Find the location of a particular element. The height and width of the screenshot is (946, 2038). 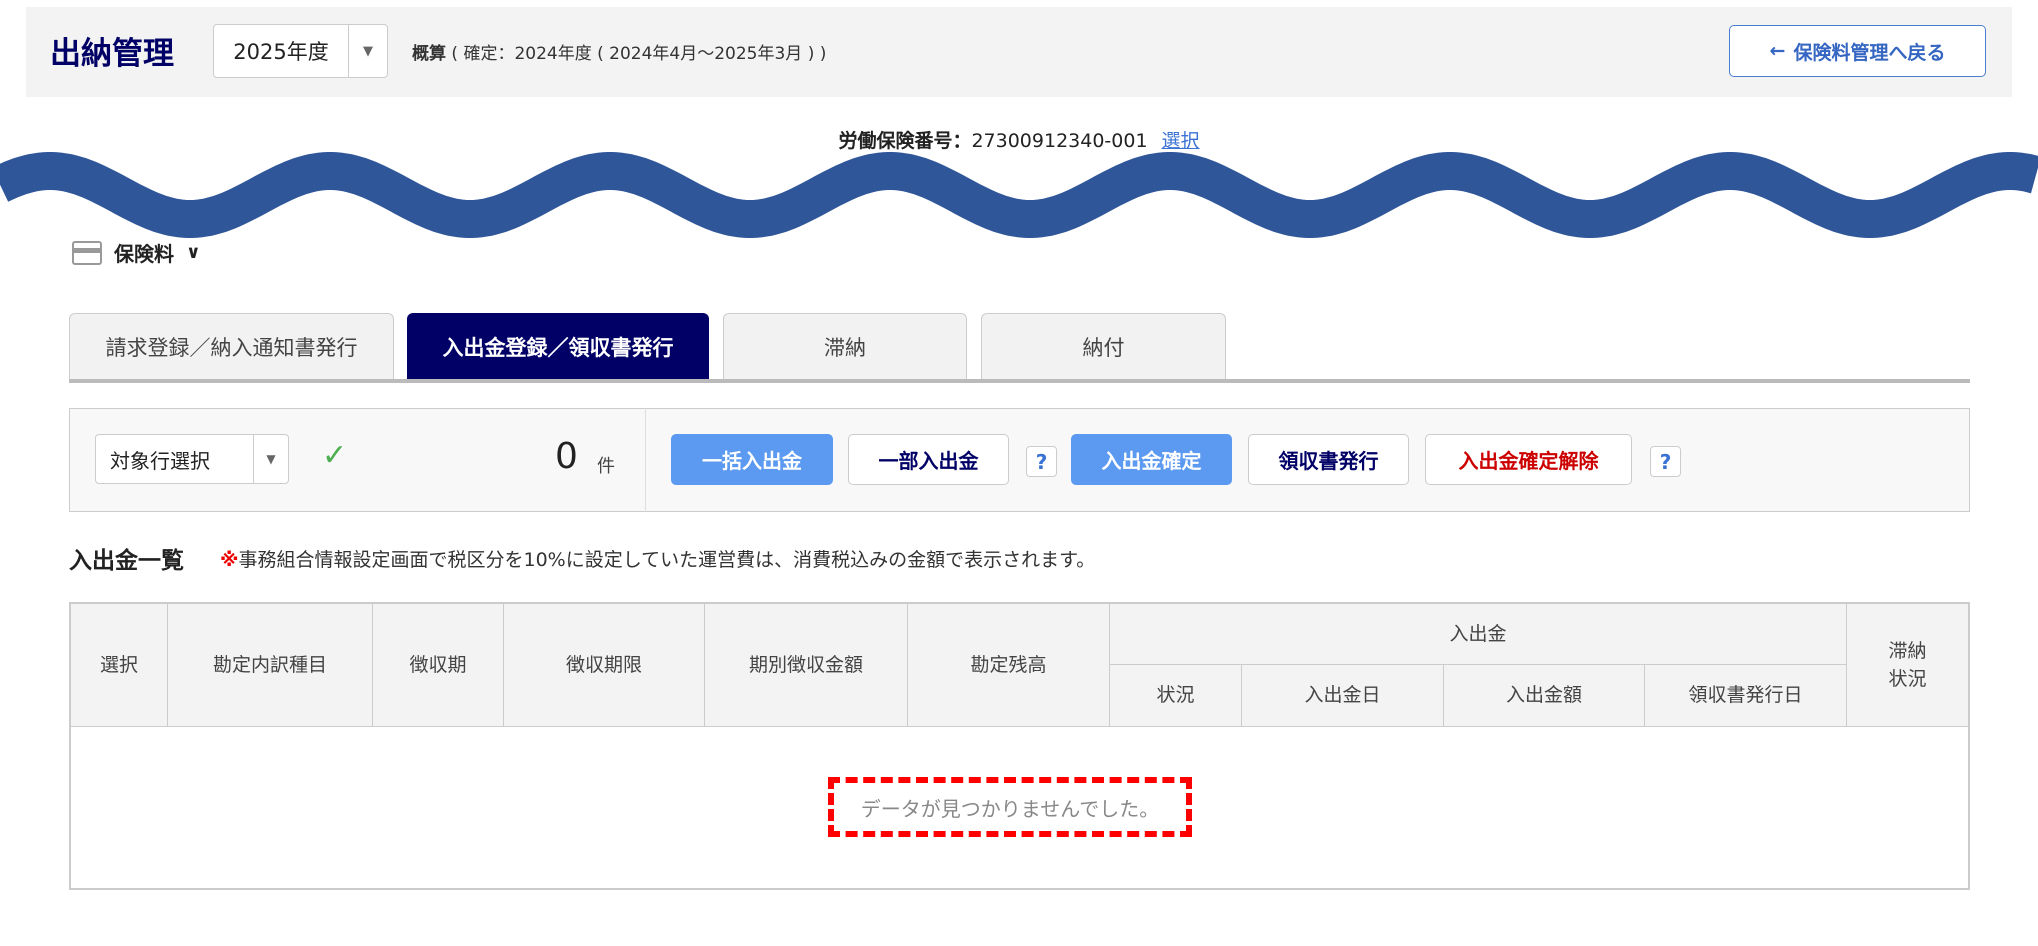

tab-payment: 納付 is located at coordinates (1103, 346).